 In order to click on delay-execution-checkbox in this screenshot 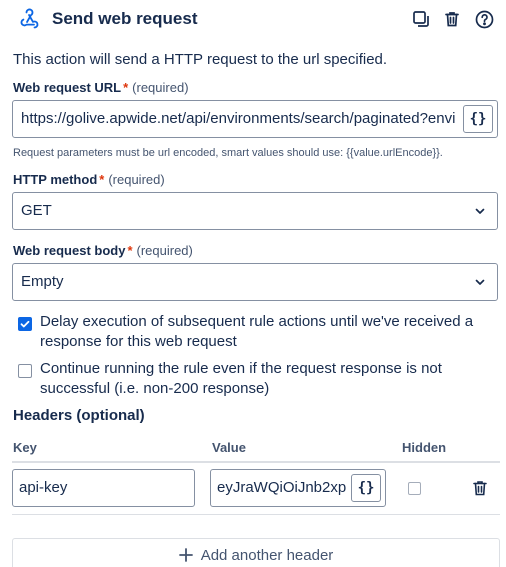, I will do `click(25, 324)`.